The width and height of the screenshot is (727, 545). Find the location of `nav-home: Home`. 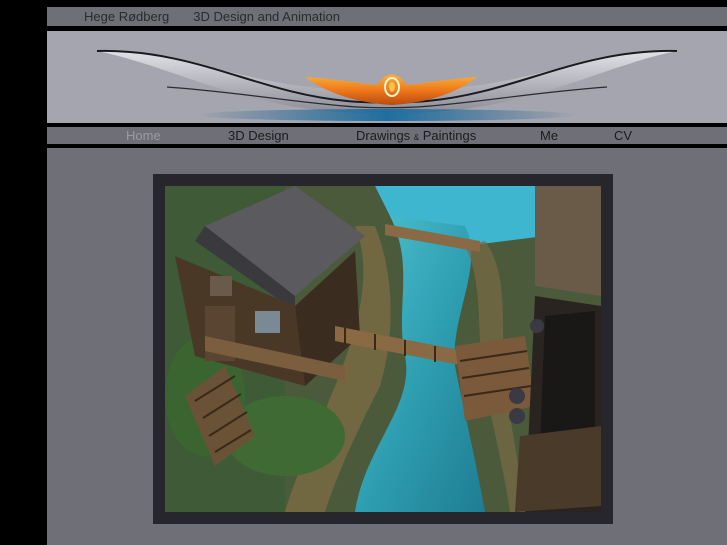

nav-home: Home is located at coordinates (143, 135).